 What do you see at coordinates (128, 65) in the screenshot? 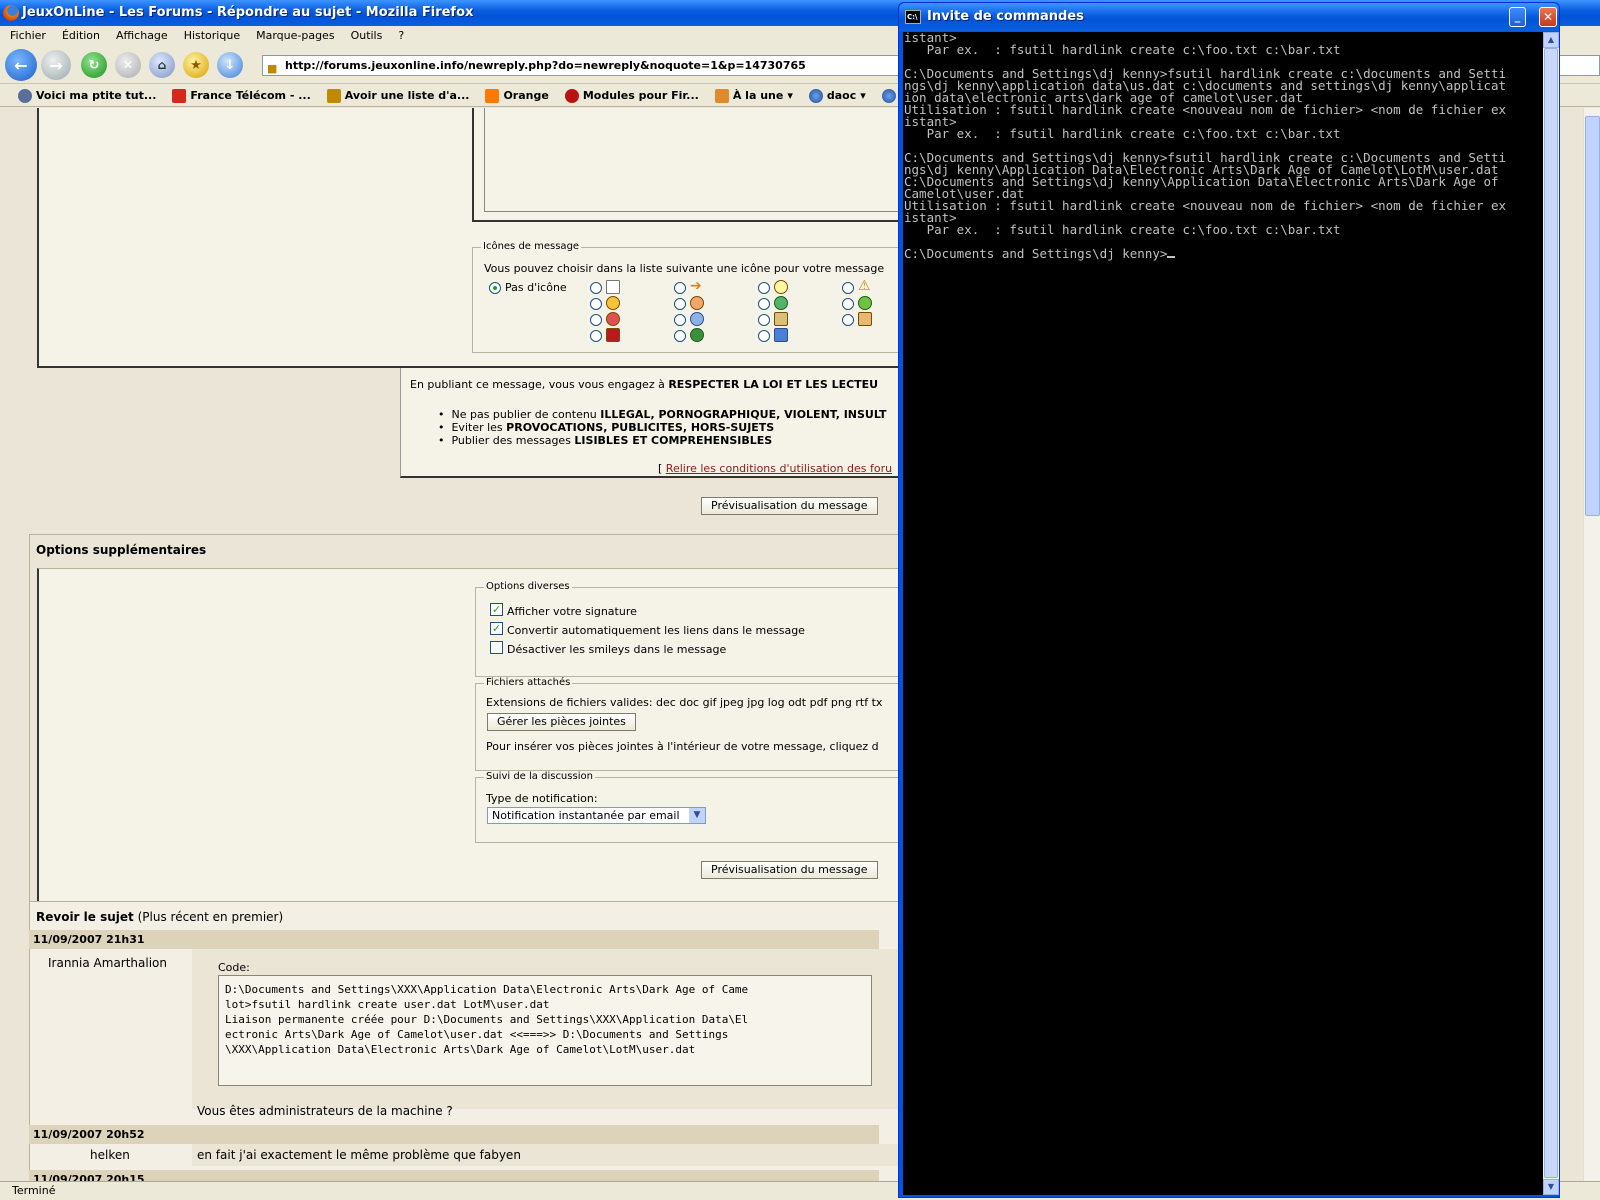
I see `stop-icon: ✕` at bounding box center [128, 65].